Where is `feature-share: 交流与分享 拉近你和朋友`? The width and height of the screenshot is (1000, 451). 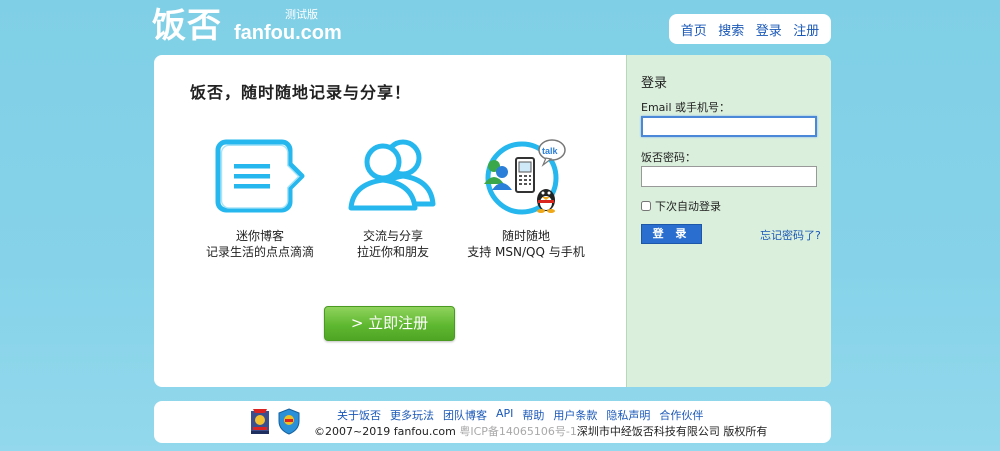
feature-share: 交流与分享 拉近你和朋友 is located at coordinates (393, 195).